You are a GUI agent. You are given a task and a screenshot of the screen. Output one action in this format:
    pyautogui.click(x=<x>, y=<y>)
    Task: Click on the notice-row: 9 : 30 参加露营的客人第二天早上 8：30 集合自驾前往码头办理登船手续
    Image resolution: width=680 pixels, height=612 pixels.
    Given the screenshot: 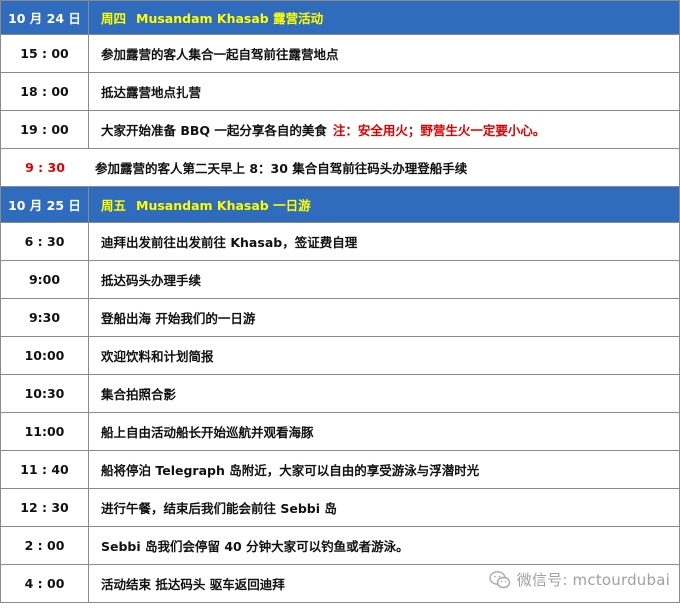 What is the action you would take?
    pyautogui.click(x=340, y=168)
    